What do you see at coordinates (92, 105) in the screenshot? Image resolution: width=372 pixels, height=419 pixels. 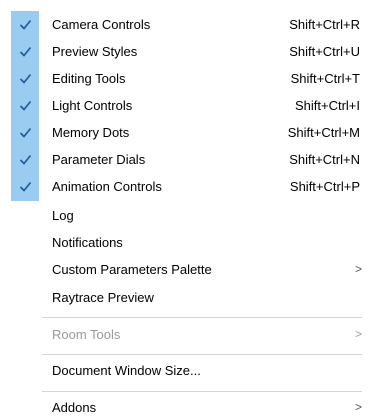 I see `menu-item-label: Light Controls` at bounding box center [92, 105].